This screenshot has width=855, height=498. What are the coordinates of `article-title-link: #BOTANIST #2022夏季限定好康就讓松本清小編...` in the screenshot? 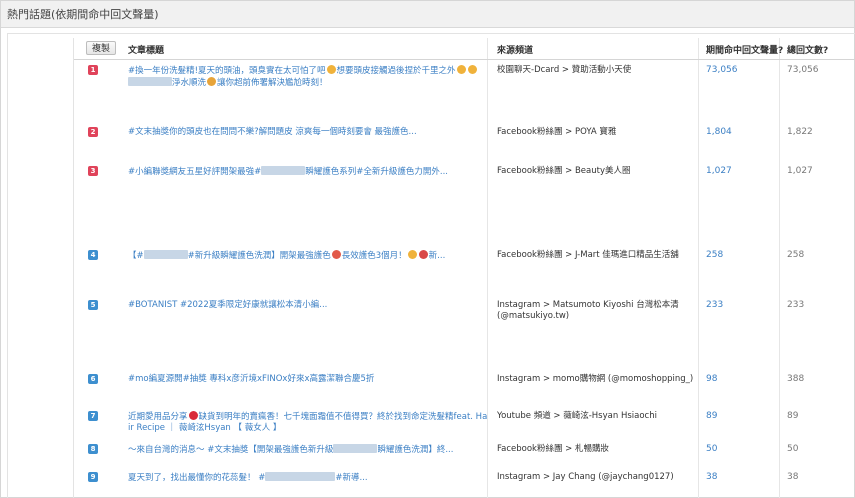 It's located at (308, 305).